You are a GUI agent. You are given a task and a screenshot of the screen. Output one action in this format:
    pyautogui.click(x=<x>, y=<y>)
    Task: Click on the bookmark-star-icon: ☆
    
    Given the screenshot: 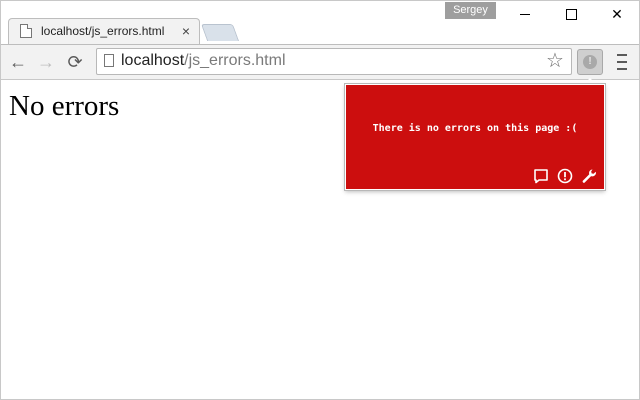 What is the action you would take?
    pyautogui.click(x=555, y=61)
    